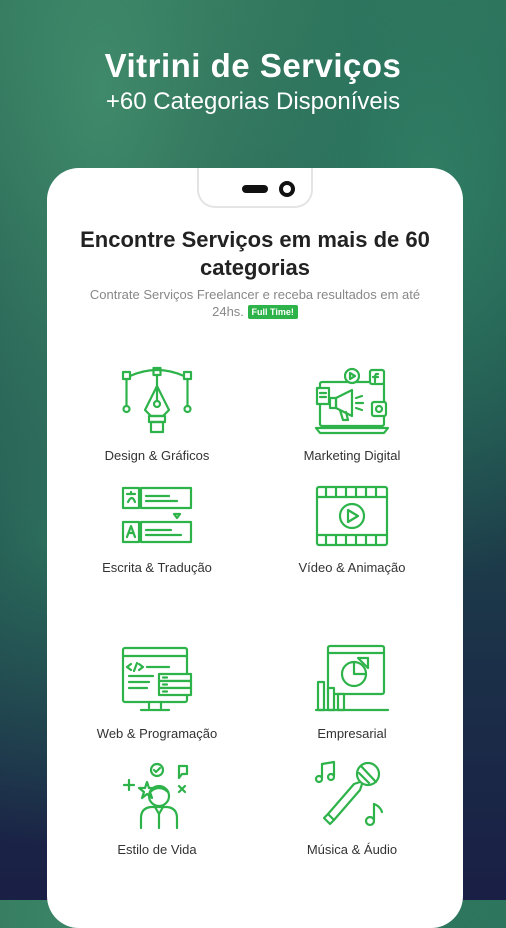  What do you see at coordinates (157, 455) in the screenshot?
I see `category-label: Design & Gráficos` at bounding box center [157, 455].